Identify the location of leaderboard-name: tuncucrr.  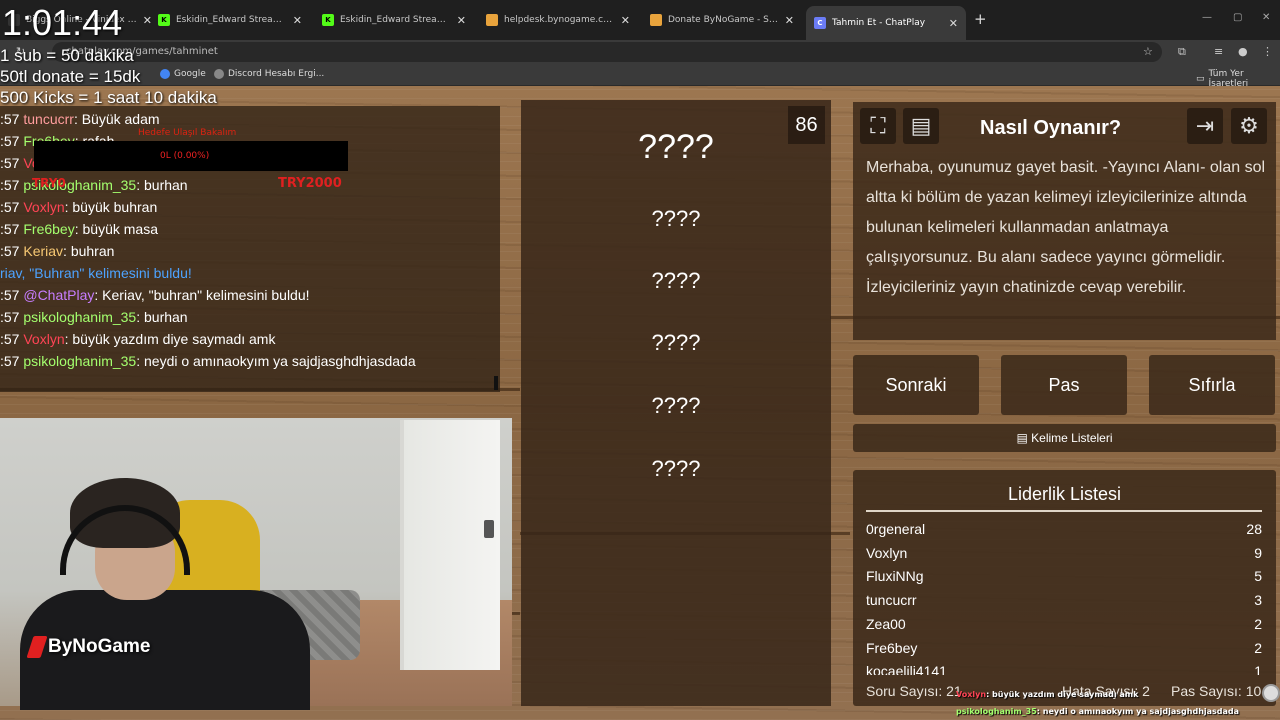
(891, 600).